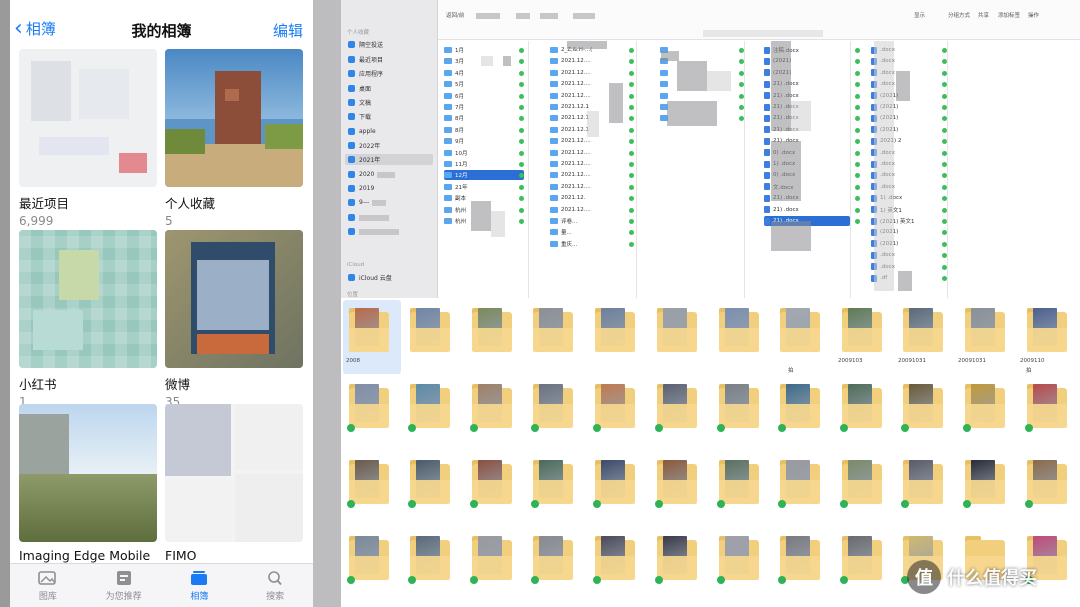 This screenshot has width=1080, height=607. Describe the element at coordinates (234, 138) in the screenshot. I see `album-favorites: 个人收藏 5` at that location.